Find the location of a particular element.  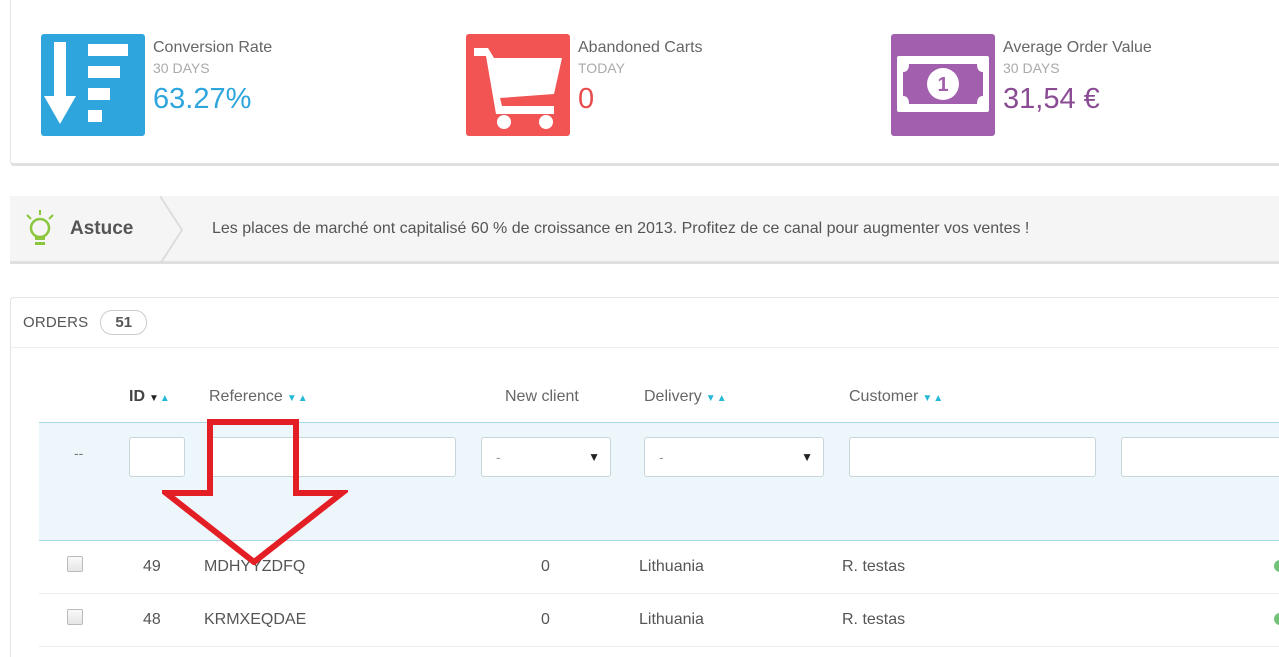

table-row: 49 MDHYYZDFQ 0 Lithuania R. testas is located at coordinates (659, 567).